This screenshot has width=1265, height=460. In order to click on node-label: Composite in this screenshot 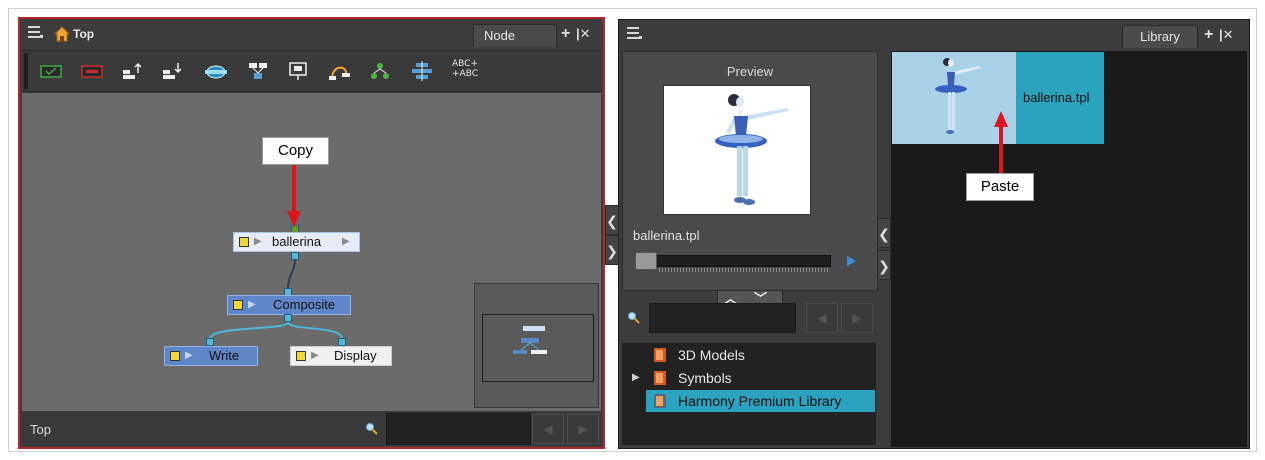, I will do `click(304, 304)`.